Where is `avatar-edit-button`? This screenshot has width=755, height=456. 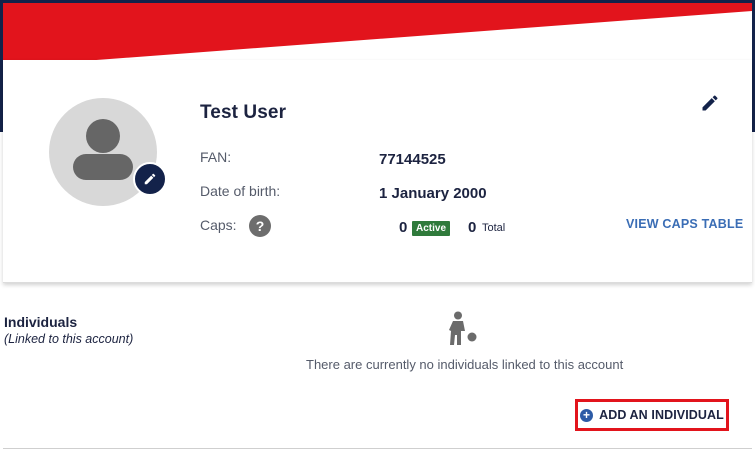
avatar-edit-button is located at coordinates (150, 179).